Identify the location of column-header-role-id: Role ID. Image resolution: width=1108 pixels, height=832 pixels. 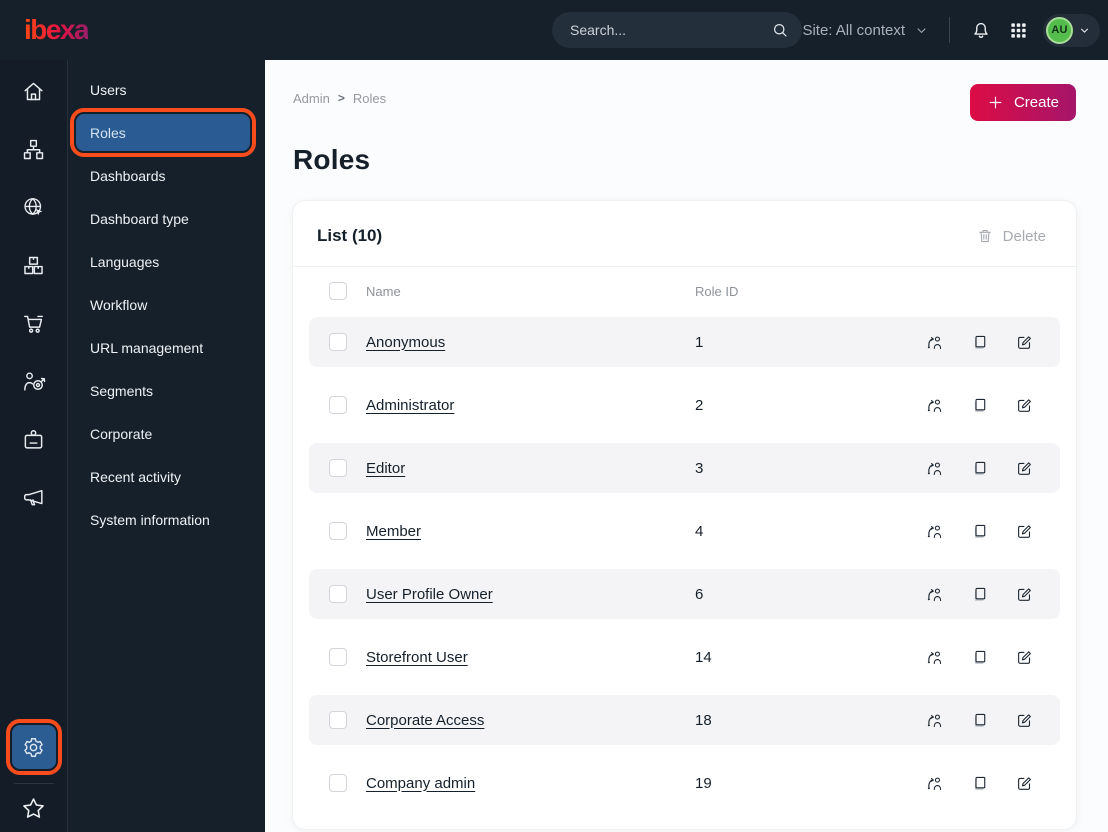
(717, 291).